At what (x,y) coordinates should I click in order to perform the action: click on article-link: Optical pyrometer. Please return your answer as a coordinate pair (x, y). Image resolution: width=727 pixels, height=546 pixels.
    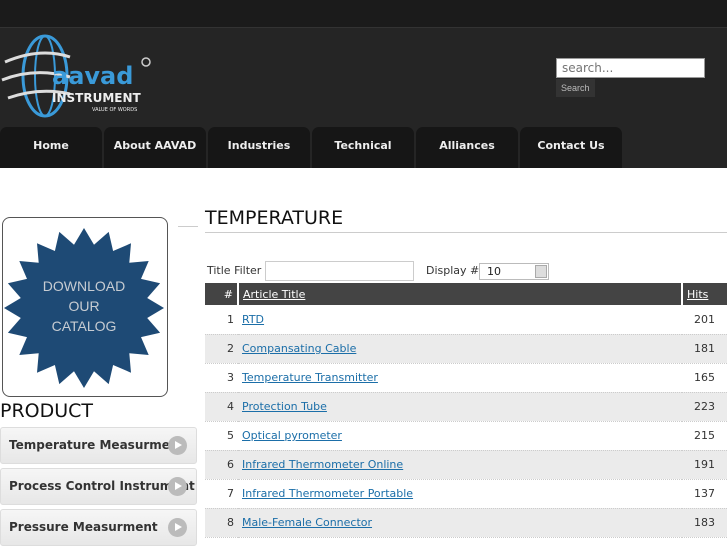
    Looking at the image, I should click on (292, 435).